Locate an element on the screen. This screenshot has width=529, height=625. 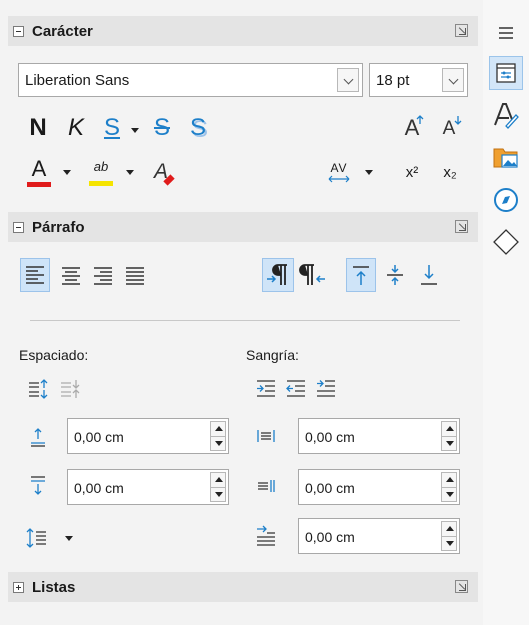
line-spacing-dropdown-icon is located at coordinates (69, 538).